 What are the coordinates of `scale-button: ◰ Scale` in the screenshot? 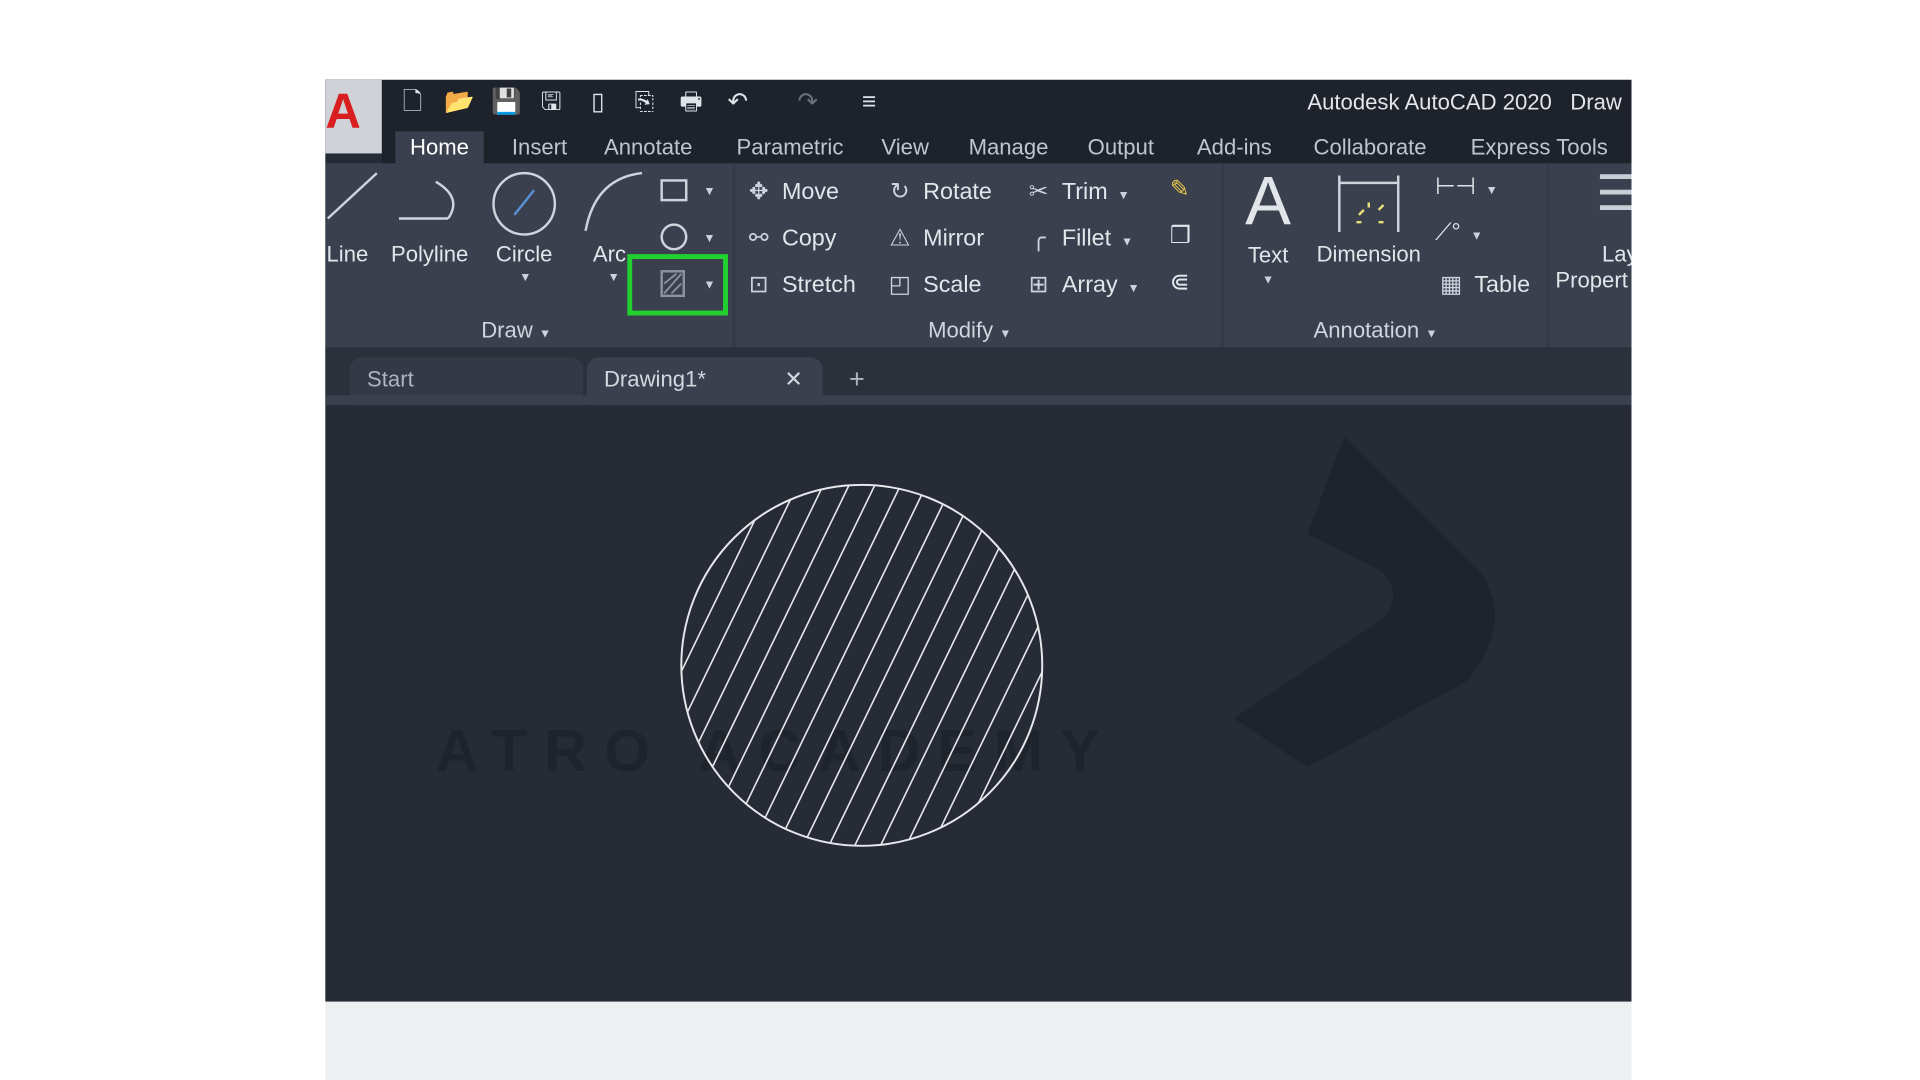 It's located at (933, 285).